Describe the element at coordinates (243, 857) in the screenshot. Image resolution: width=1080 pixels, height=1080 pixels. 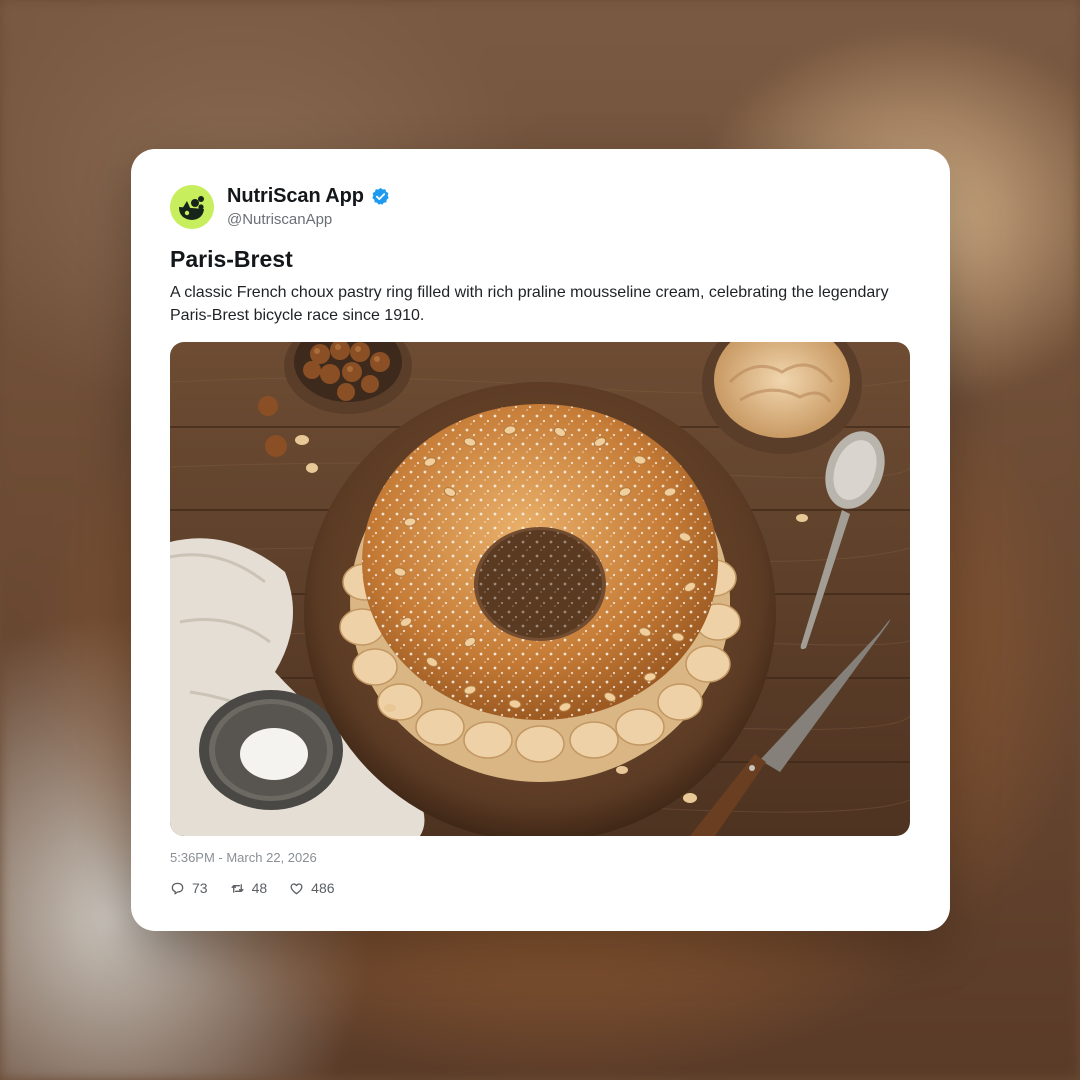
I see `post-timestamp: 5:36PM - March 22, 2026` at that location.